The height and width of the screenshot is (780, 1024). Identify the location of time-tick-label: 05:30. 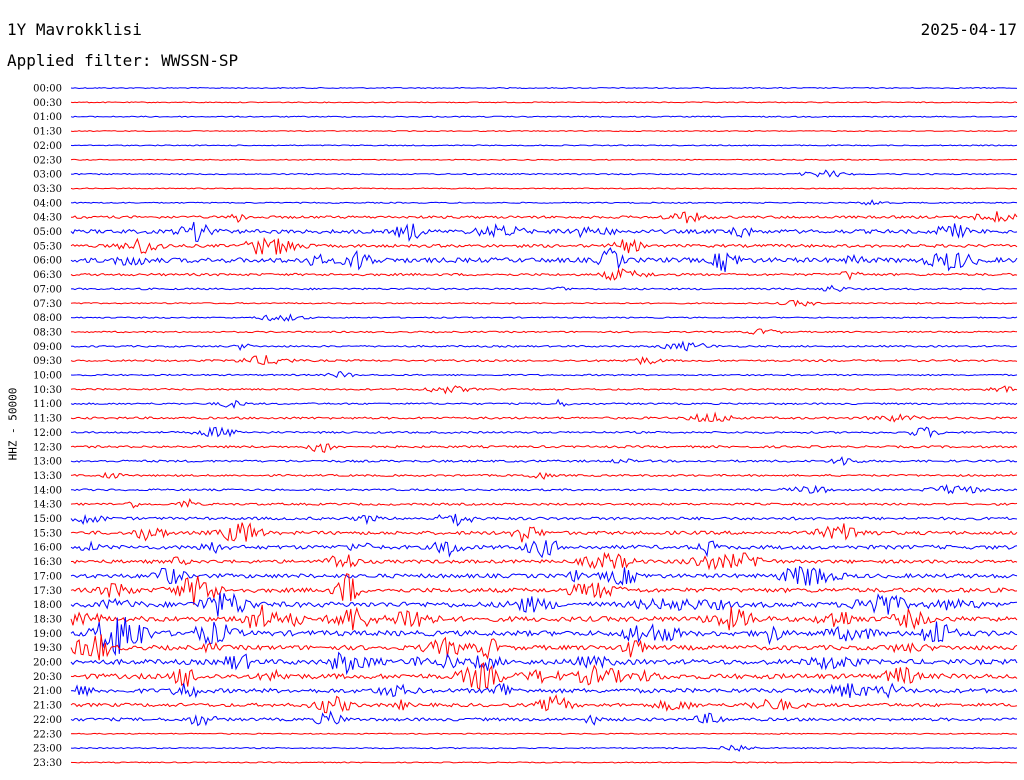
(47, 246).